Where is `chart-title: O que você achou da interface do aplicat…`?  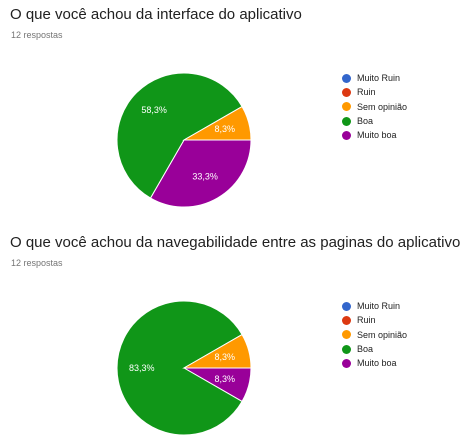 chart-title: O que você achou da interface do aplicat… is located at coordinates (156, 14).